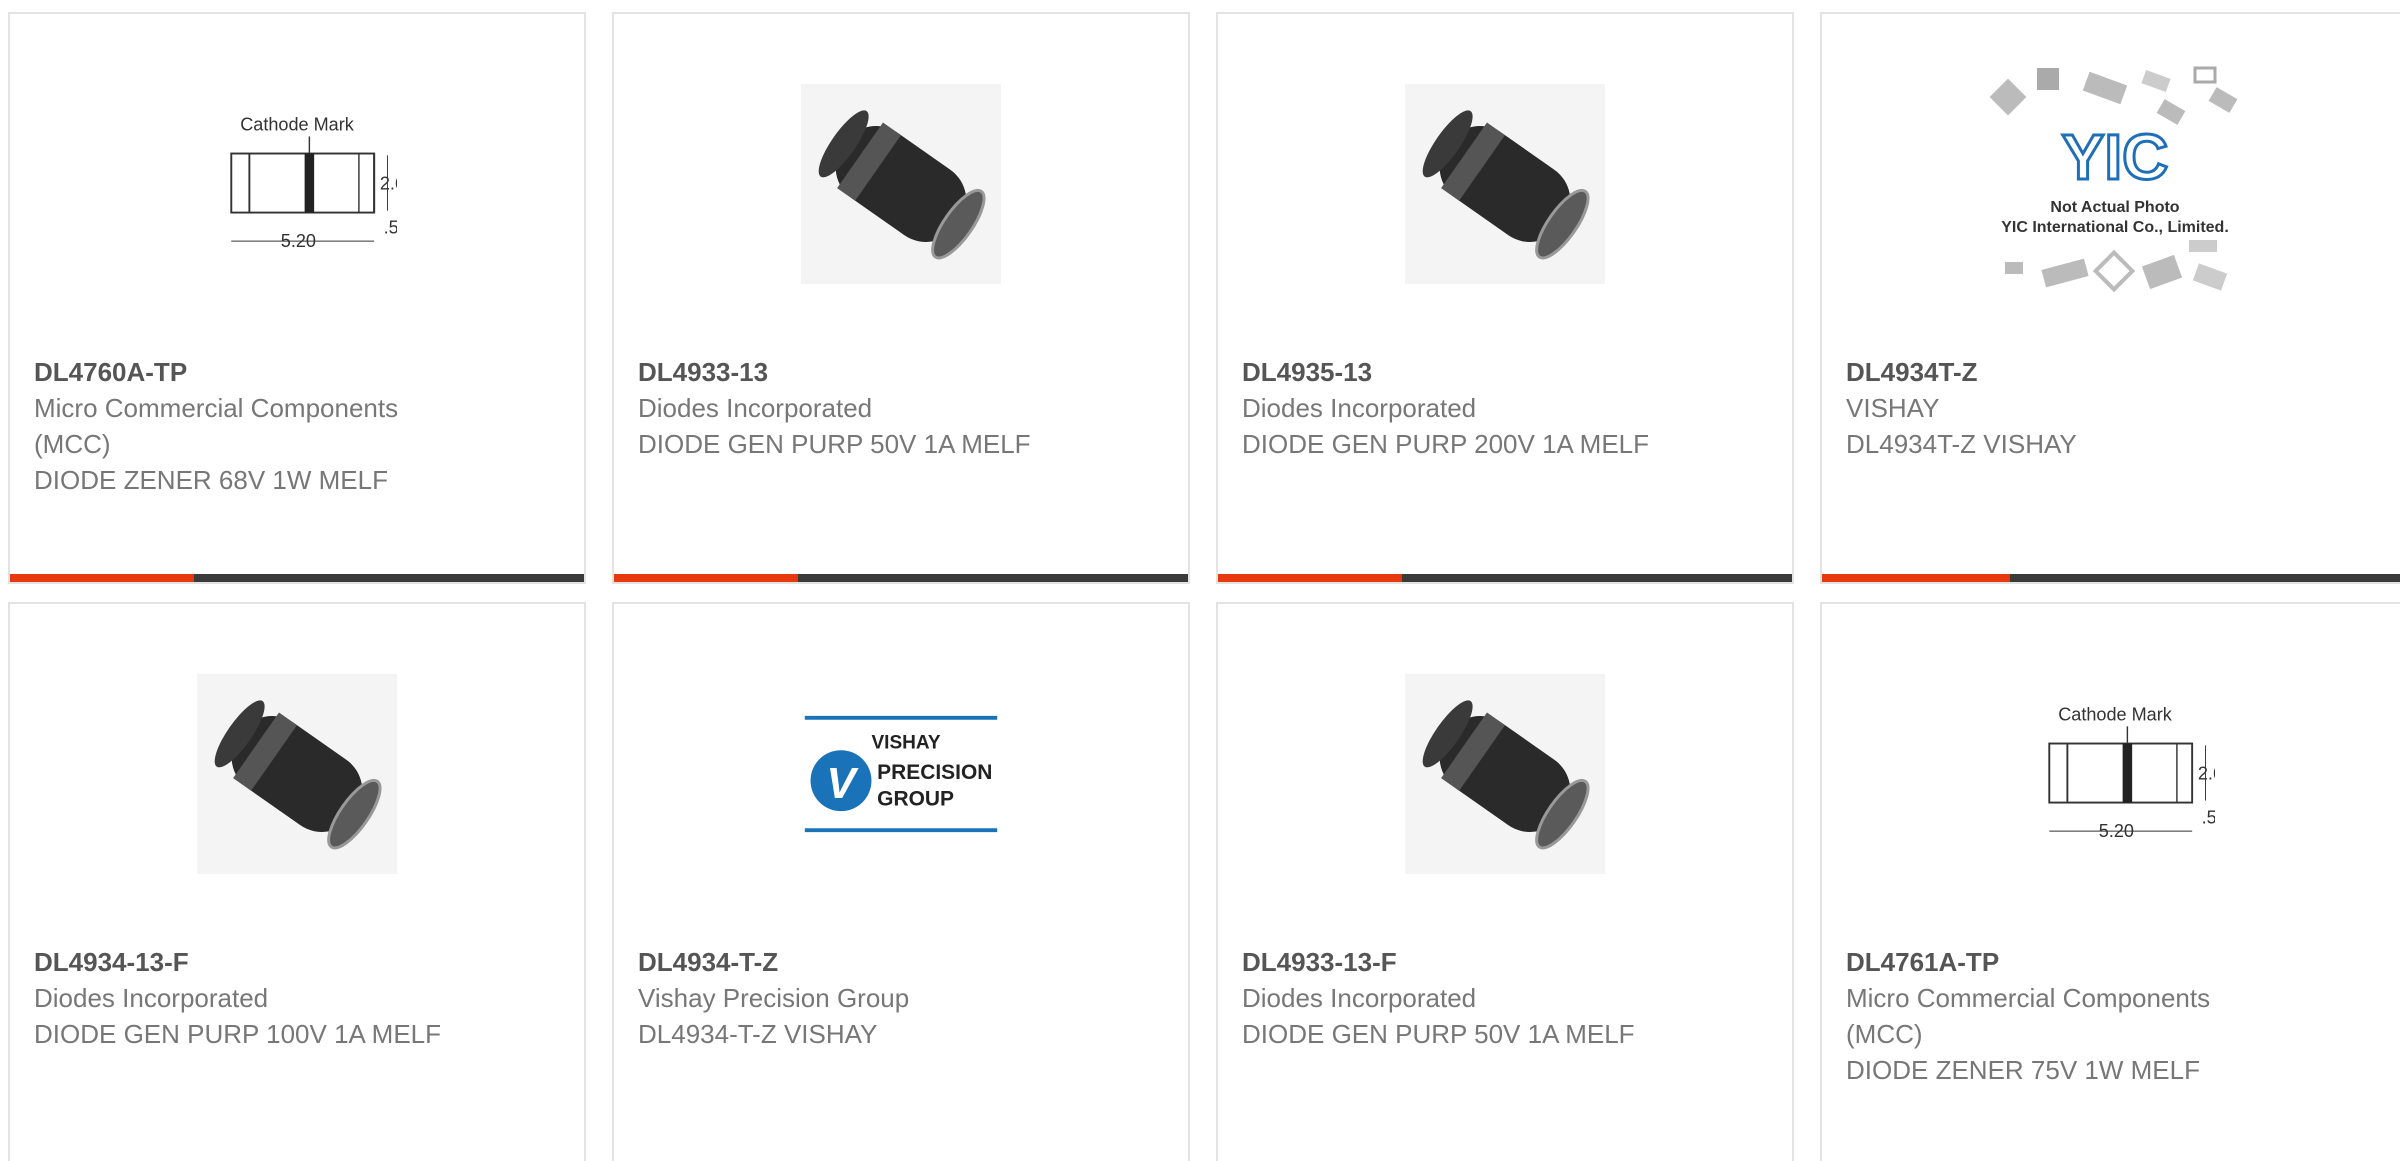  I want to click on svg-text: Not Actual Photo, so click(2114, 207).